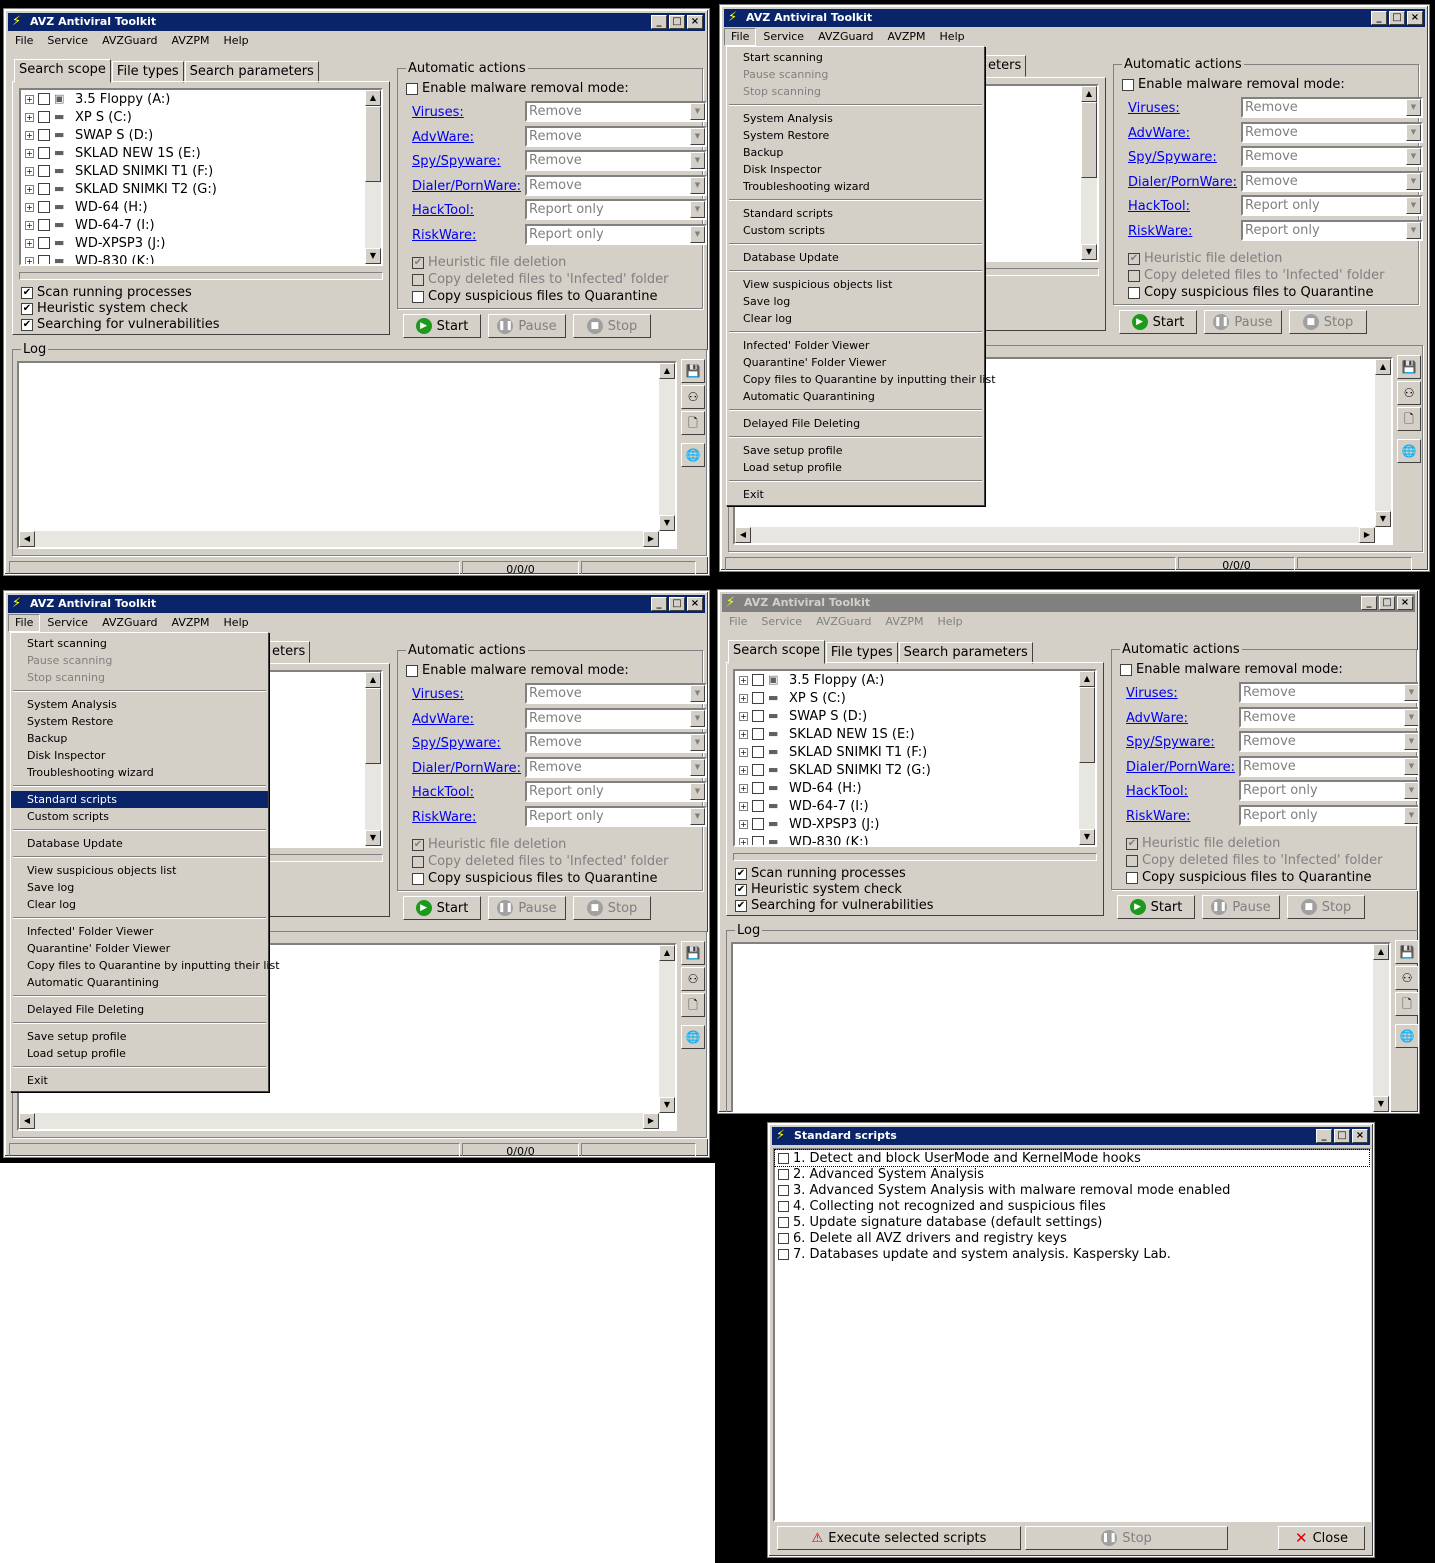 This screenshot has width=1435, height=1563. What do you see at coordinates (456, 743) in the screenshot?
I see `threat-link-2: Spy/Spyware:` at bounding box center [456, 743].